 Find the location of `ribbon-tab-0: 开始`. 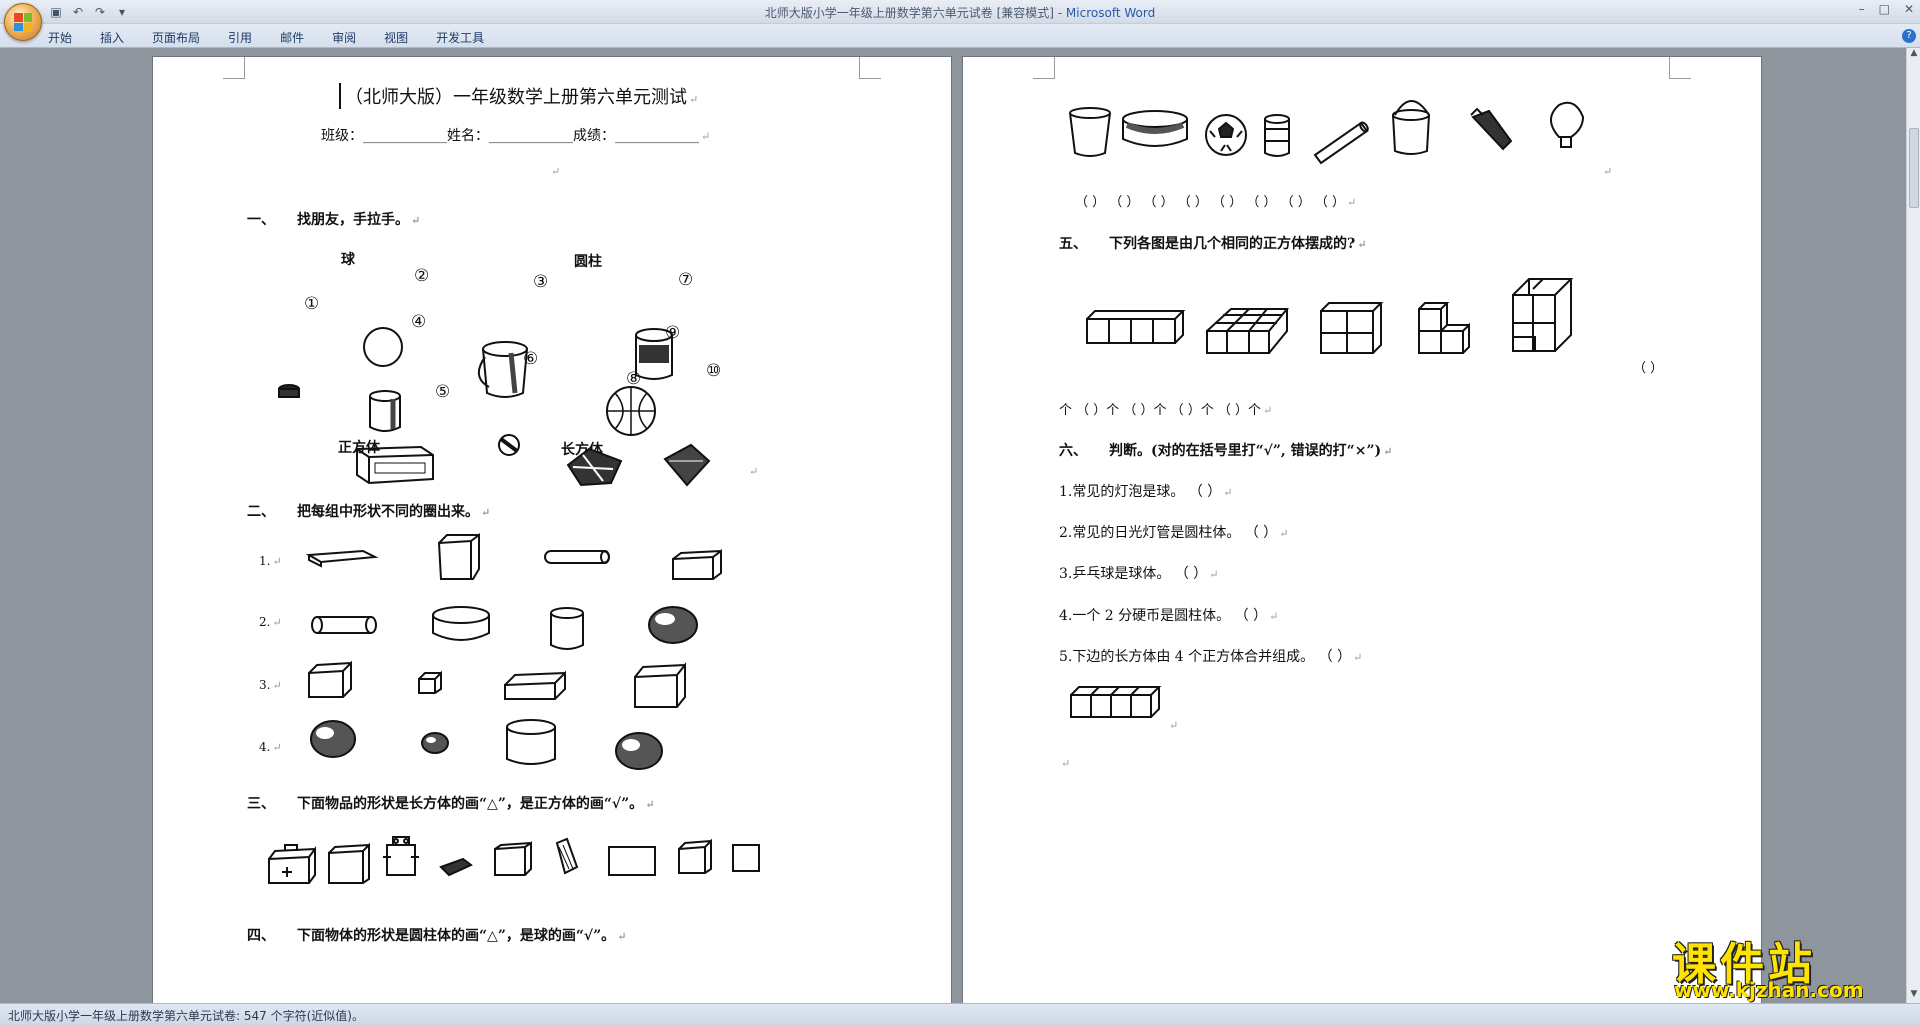

ribbon-tab-0: 开始 is located at coordinates (60, 37).